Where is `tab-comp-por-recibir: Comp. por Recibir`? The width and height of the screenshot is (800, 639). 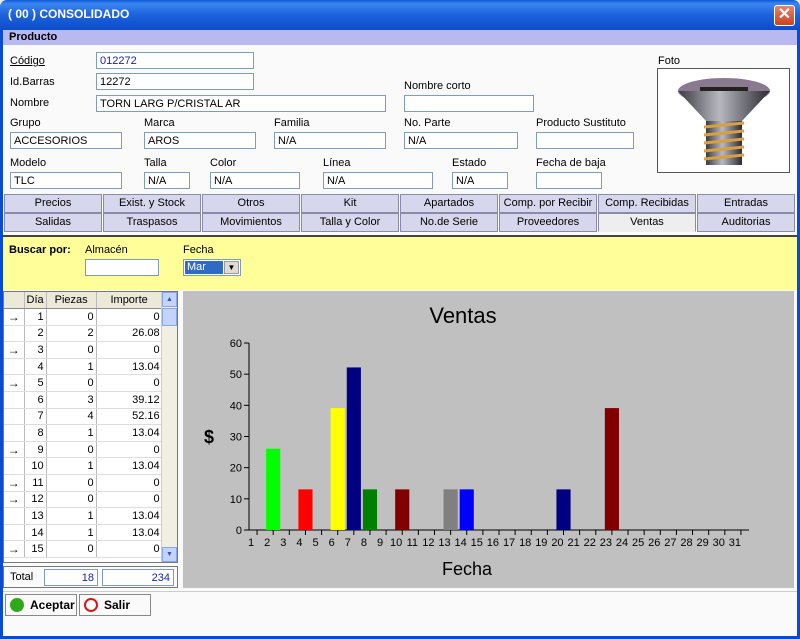 tab-comp-por-recibir: Comp. por Recibir is located at coordinates (548, 203).